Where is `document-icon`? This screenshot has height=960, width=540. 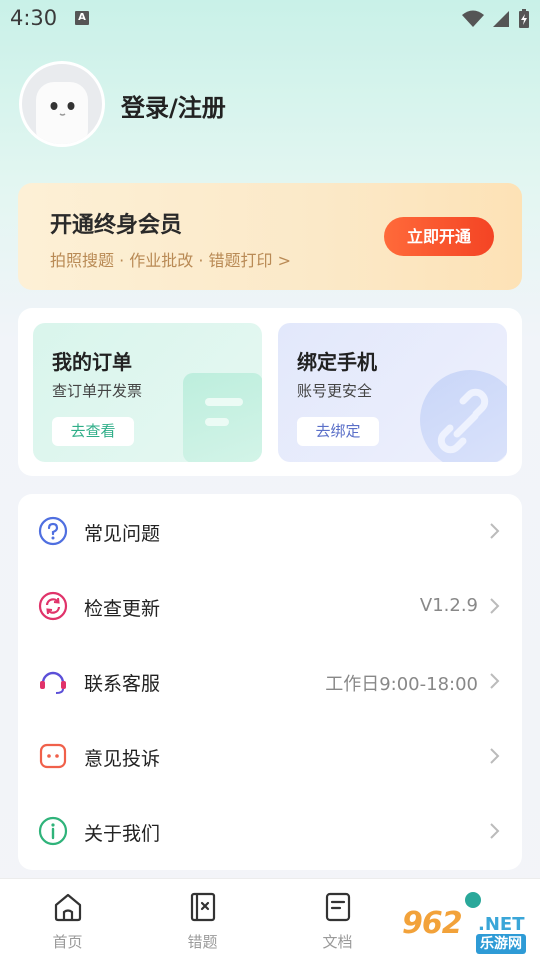
document-icon is located at coordinates (337, 907).